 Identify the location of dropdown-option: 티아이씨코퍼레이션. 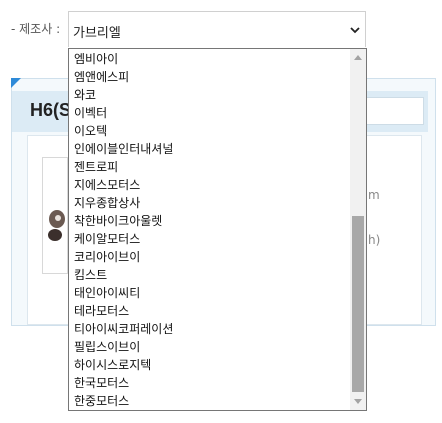
(123, 329).